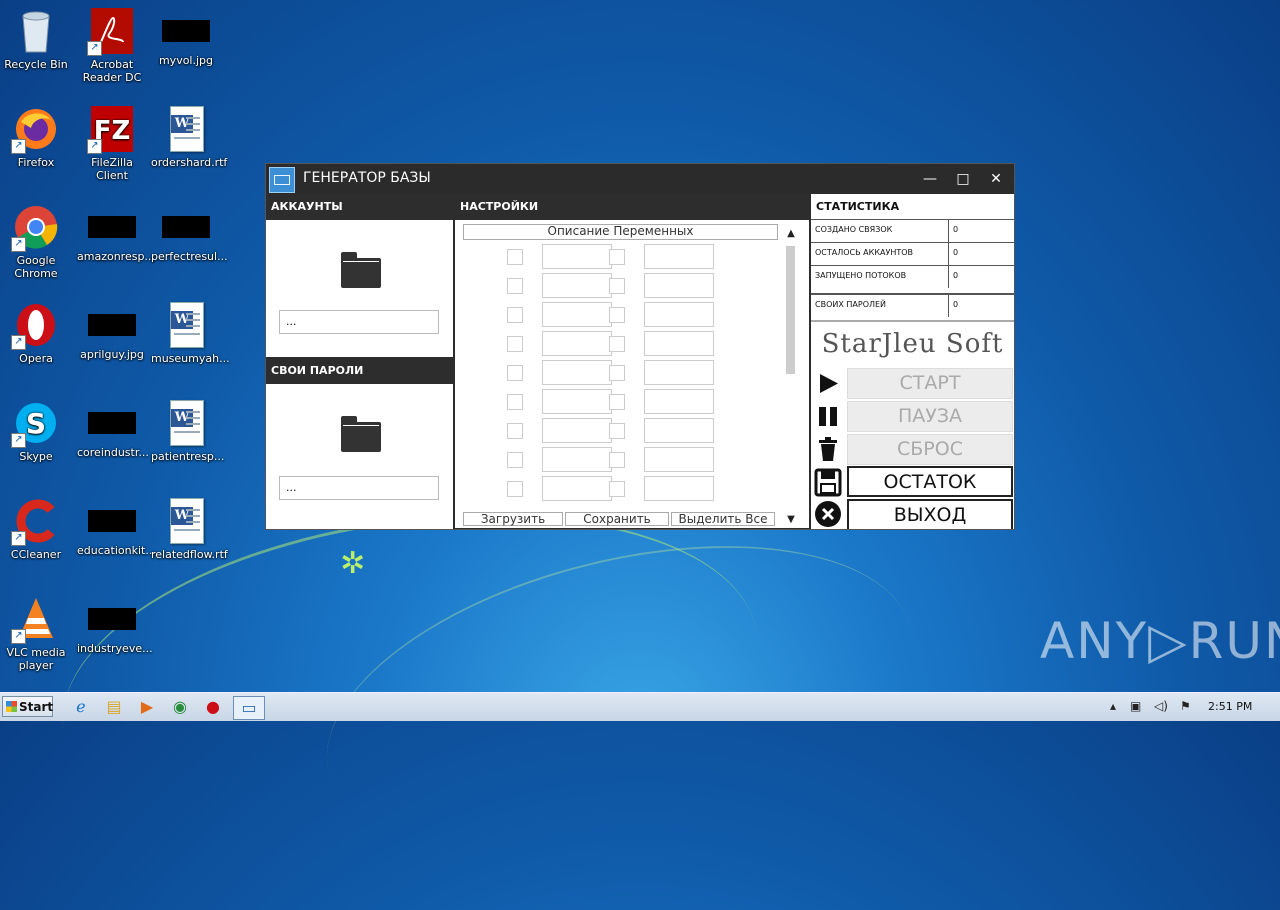  What do you see at coordinates (36, 634) in the screenshot?
I see `desktop-icon-vlc: ↗ VLC media player` at bounding box center [36, 634].